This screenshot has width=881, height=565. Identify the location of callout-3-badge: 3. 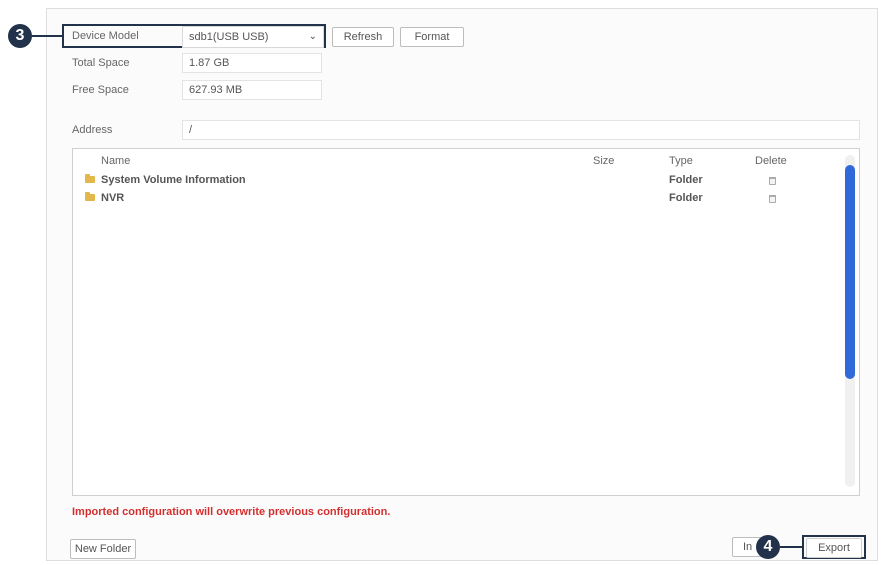
(20, 36).